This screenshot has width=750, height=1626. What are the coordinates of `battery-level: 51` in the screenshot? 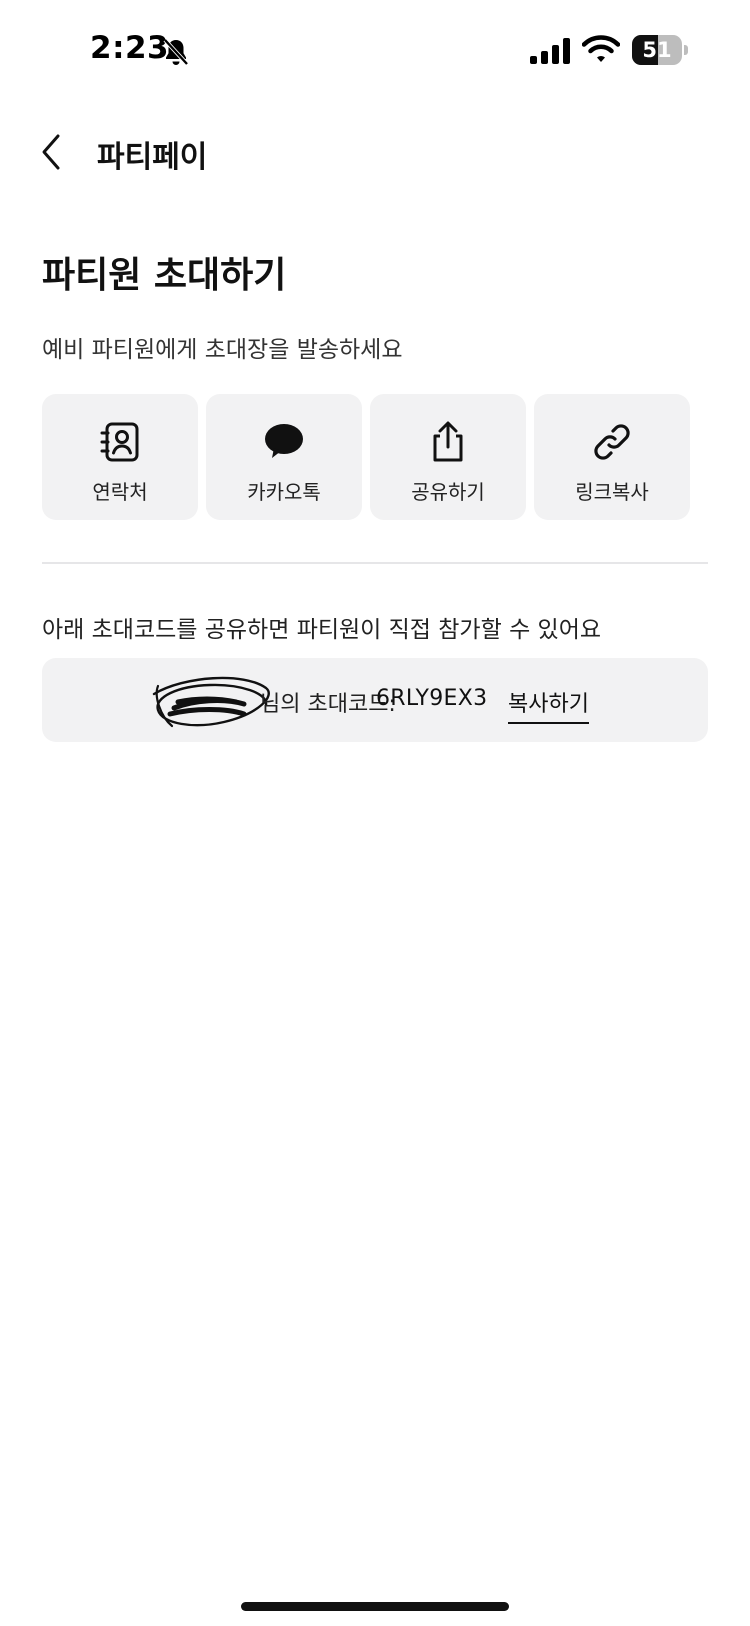 It's located at (657, 50).